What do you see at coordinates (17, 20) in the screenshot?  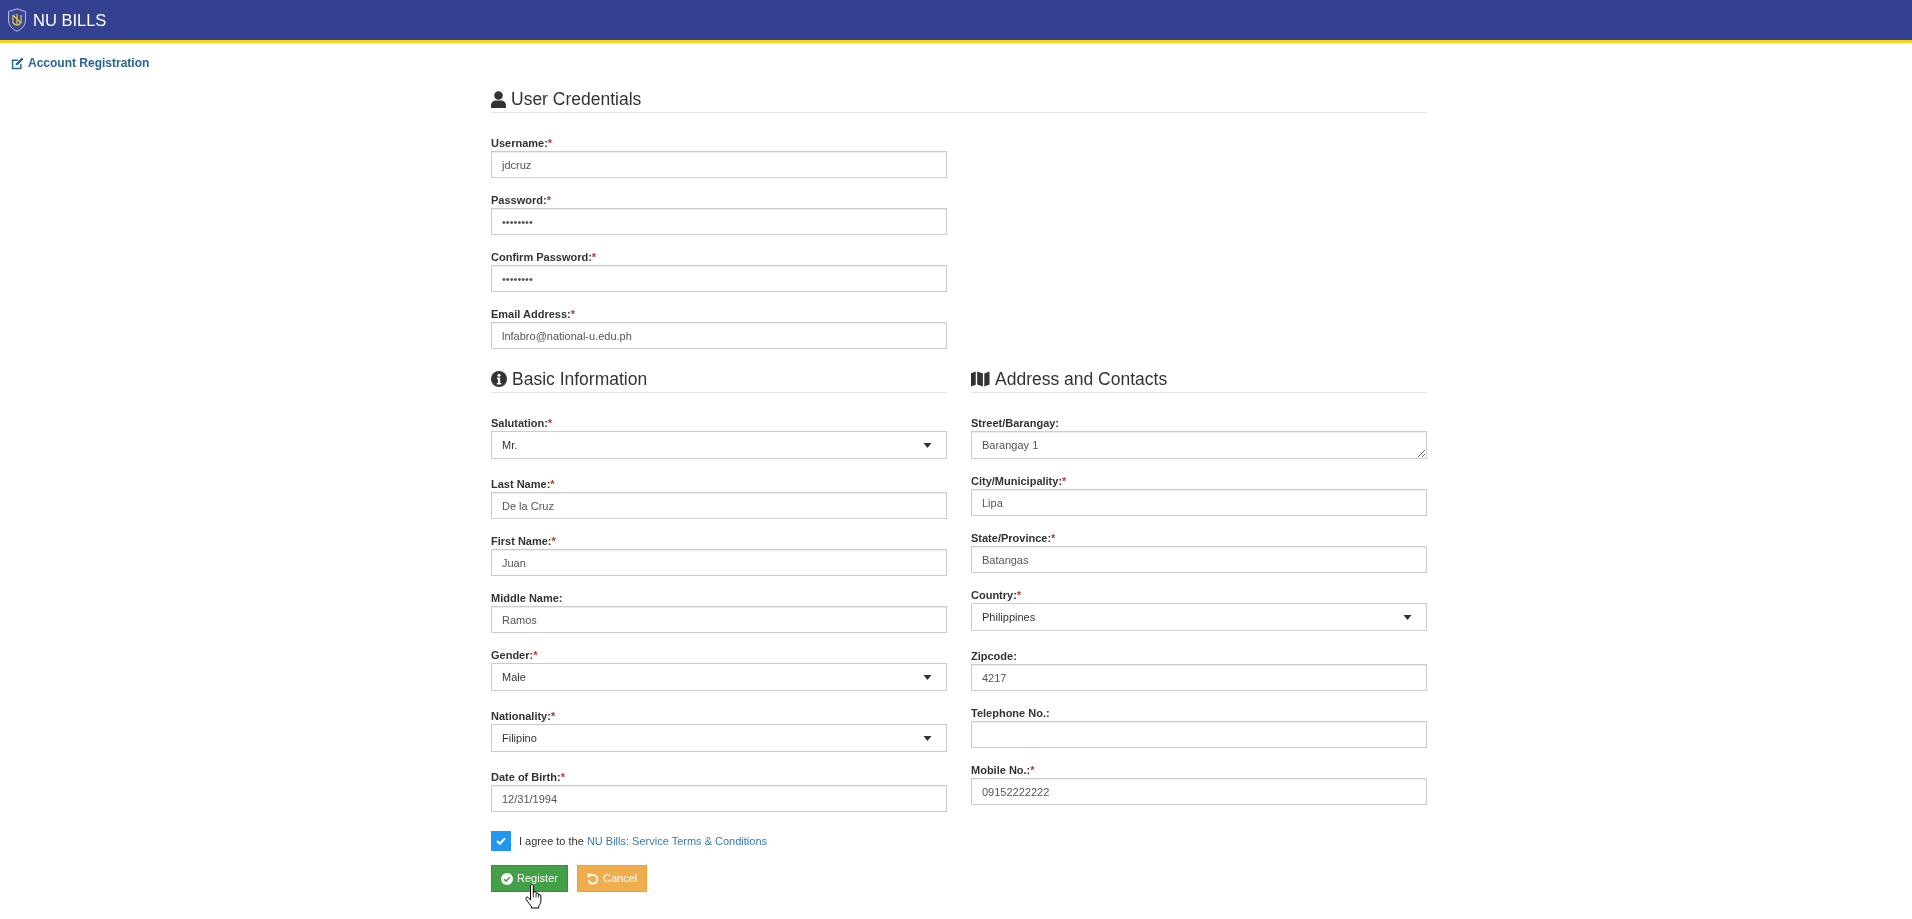 I see `shield-logo-icon` at bounding box center [17, 20].